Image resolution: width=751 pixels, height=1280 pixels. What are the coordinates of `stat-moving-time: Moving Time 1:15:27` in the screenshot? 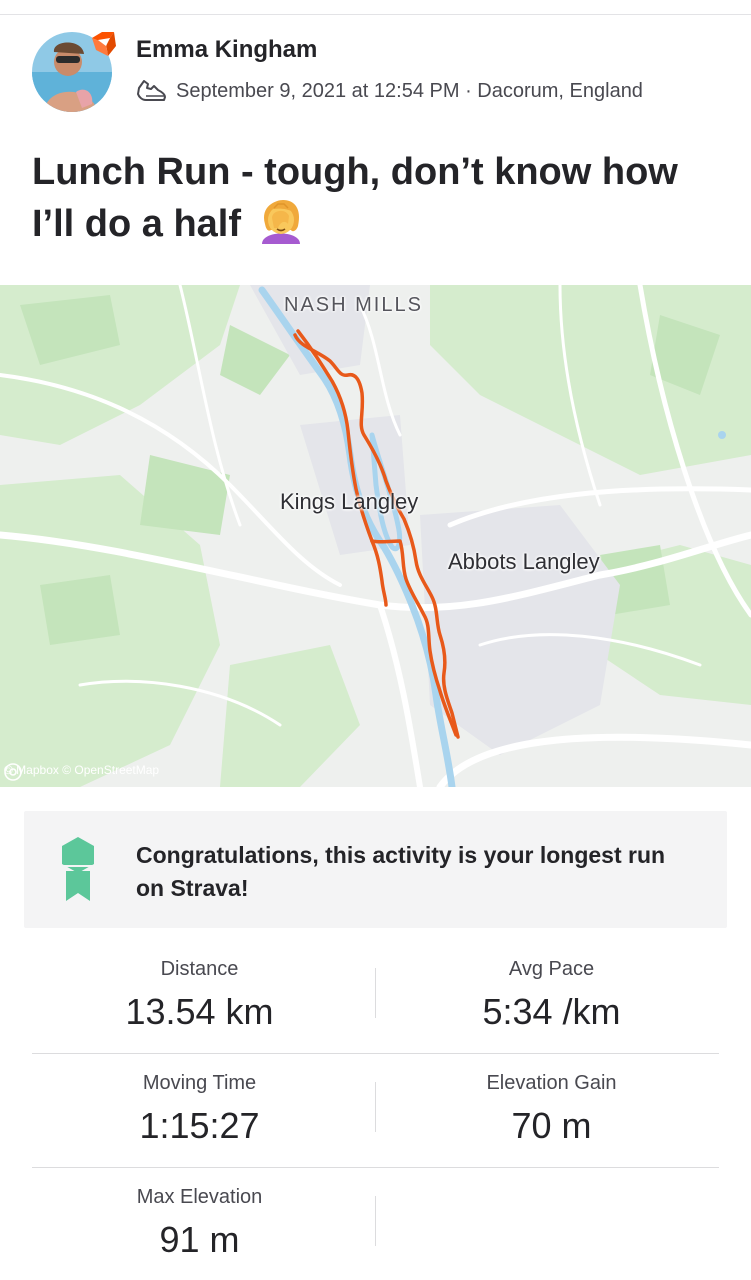 It's located at (199, 1110).